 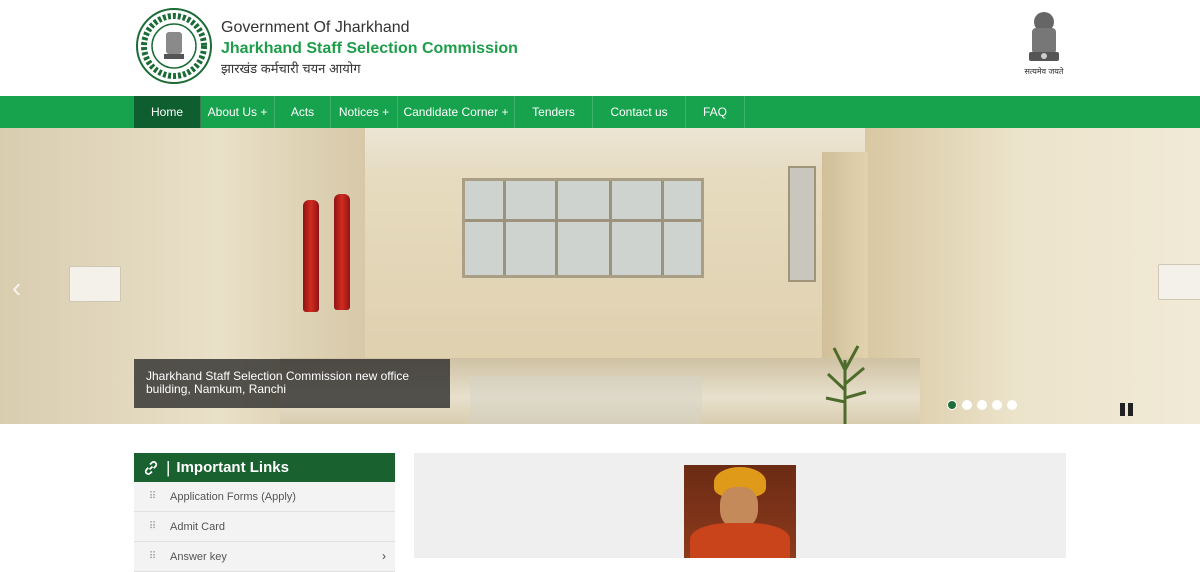 I want to click on link-application-forms: ⠿ Application Forms (Apply), so click(x=264, y=497).